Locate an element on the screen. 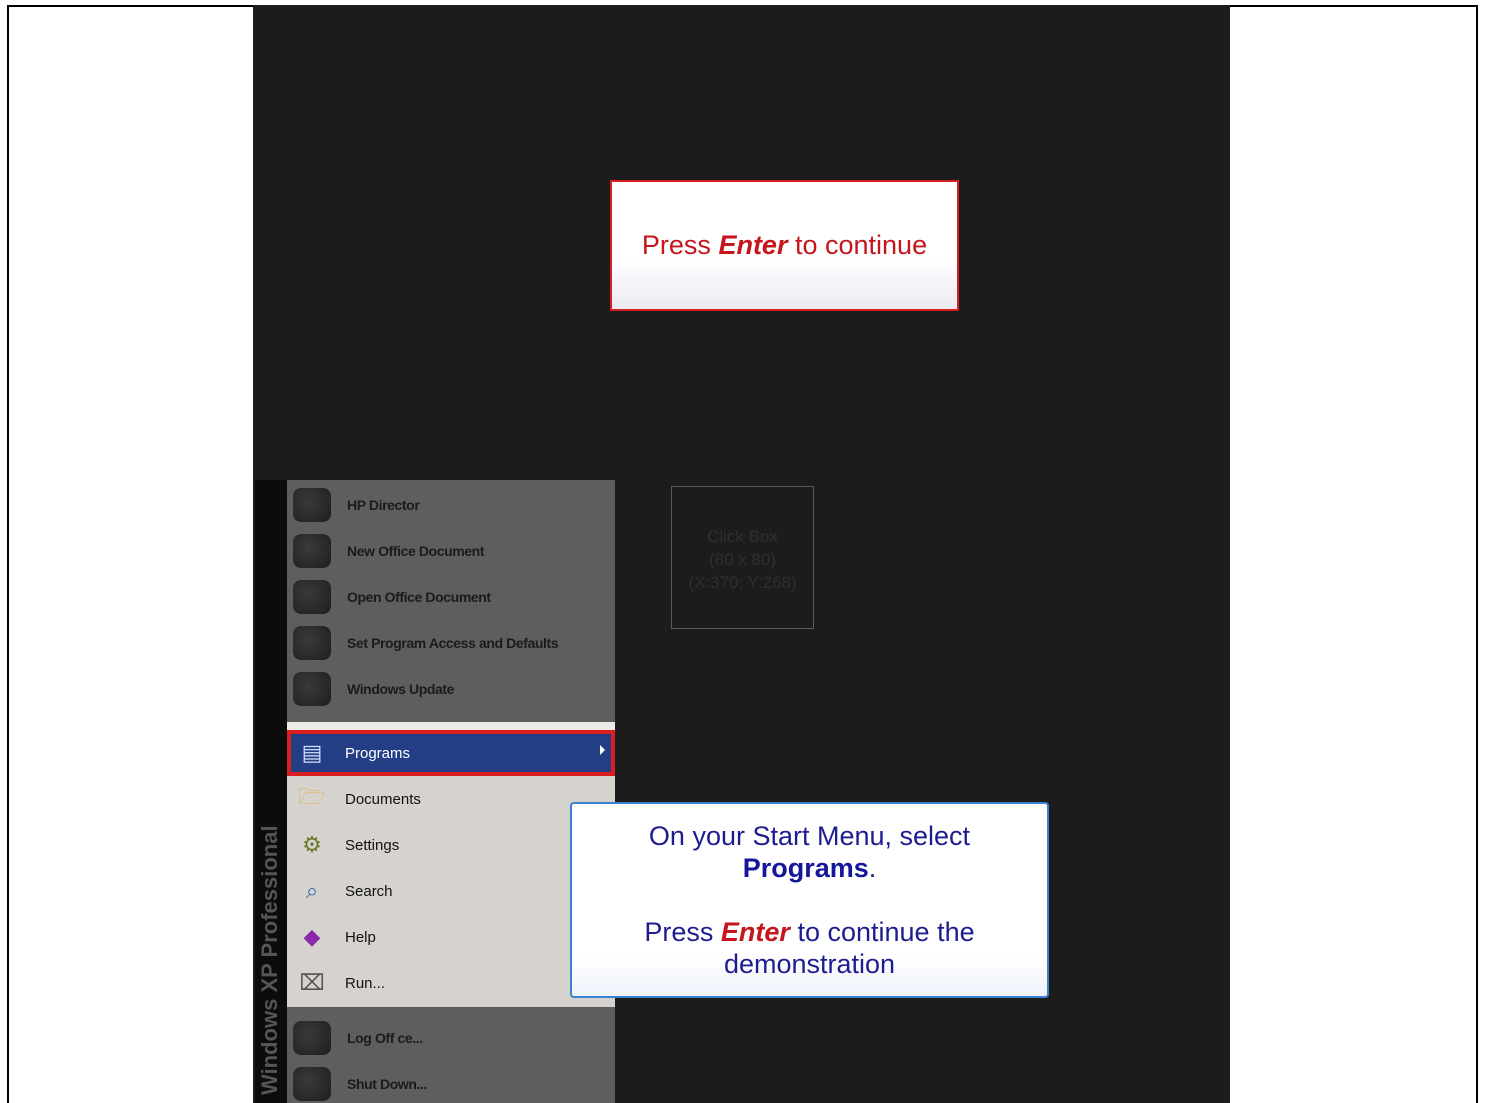  programs-icon: ▤ is located at coordinates (312, 752).